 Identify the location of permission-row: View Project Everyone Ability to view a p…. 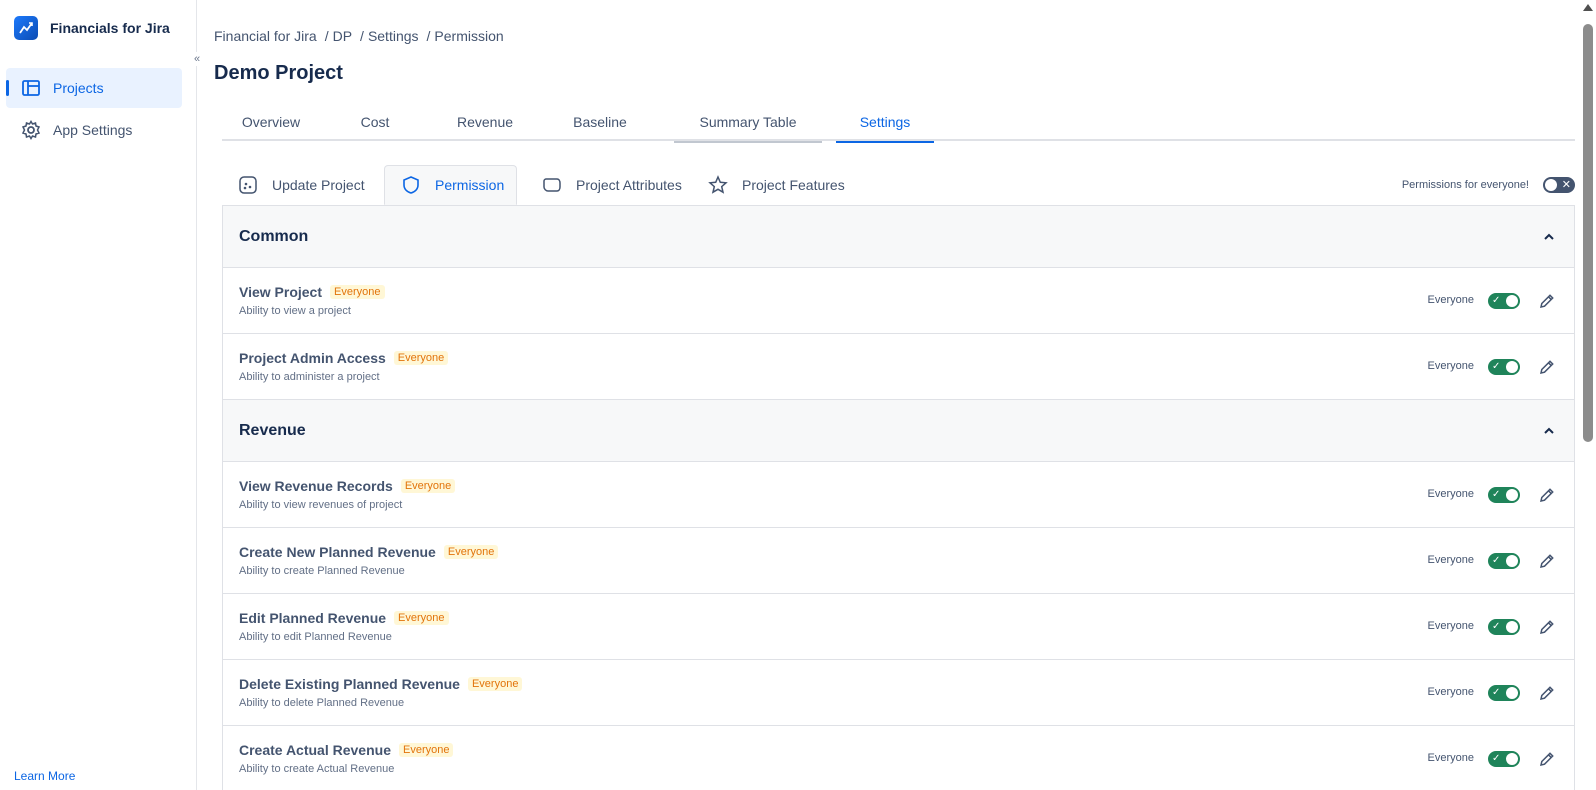
(898, 301).